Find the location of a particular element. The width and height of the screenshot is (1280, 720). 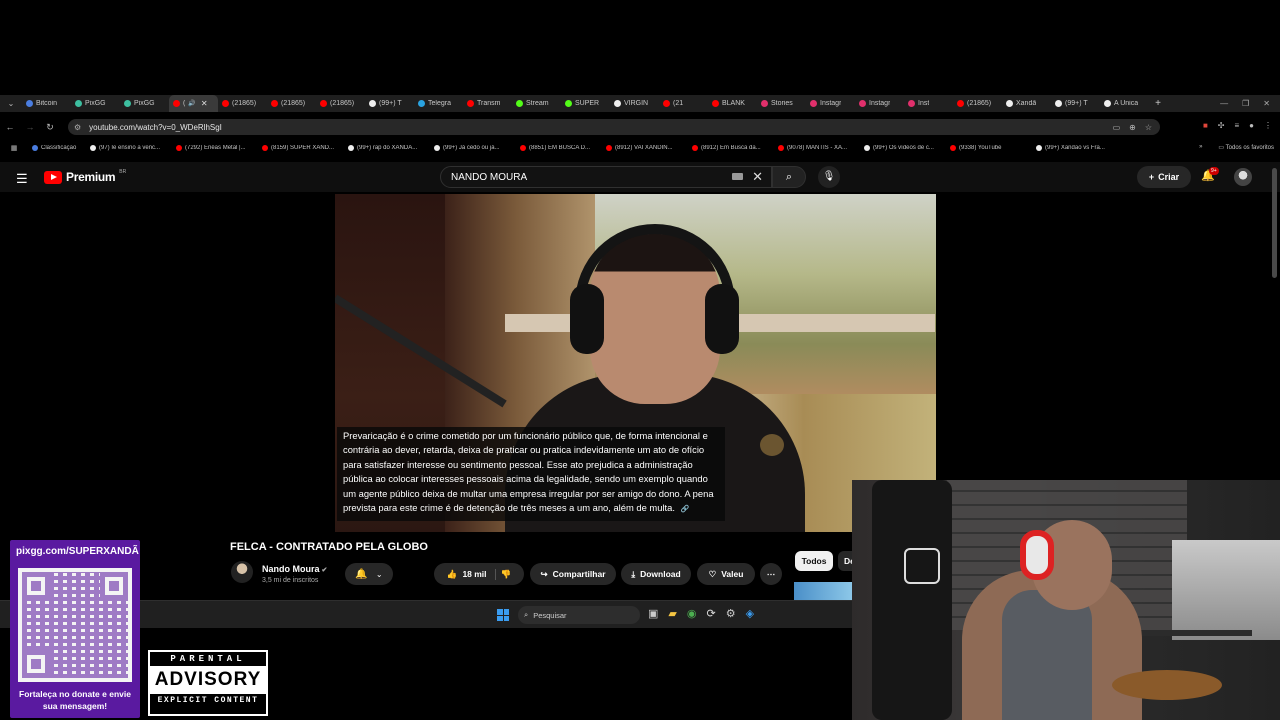

chrome-icon: ◉ is located at coordinates (692, 613).